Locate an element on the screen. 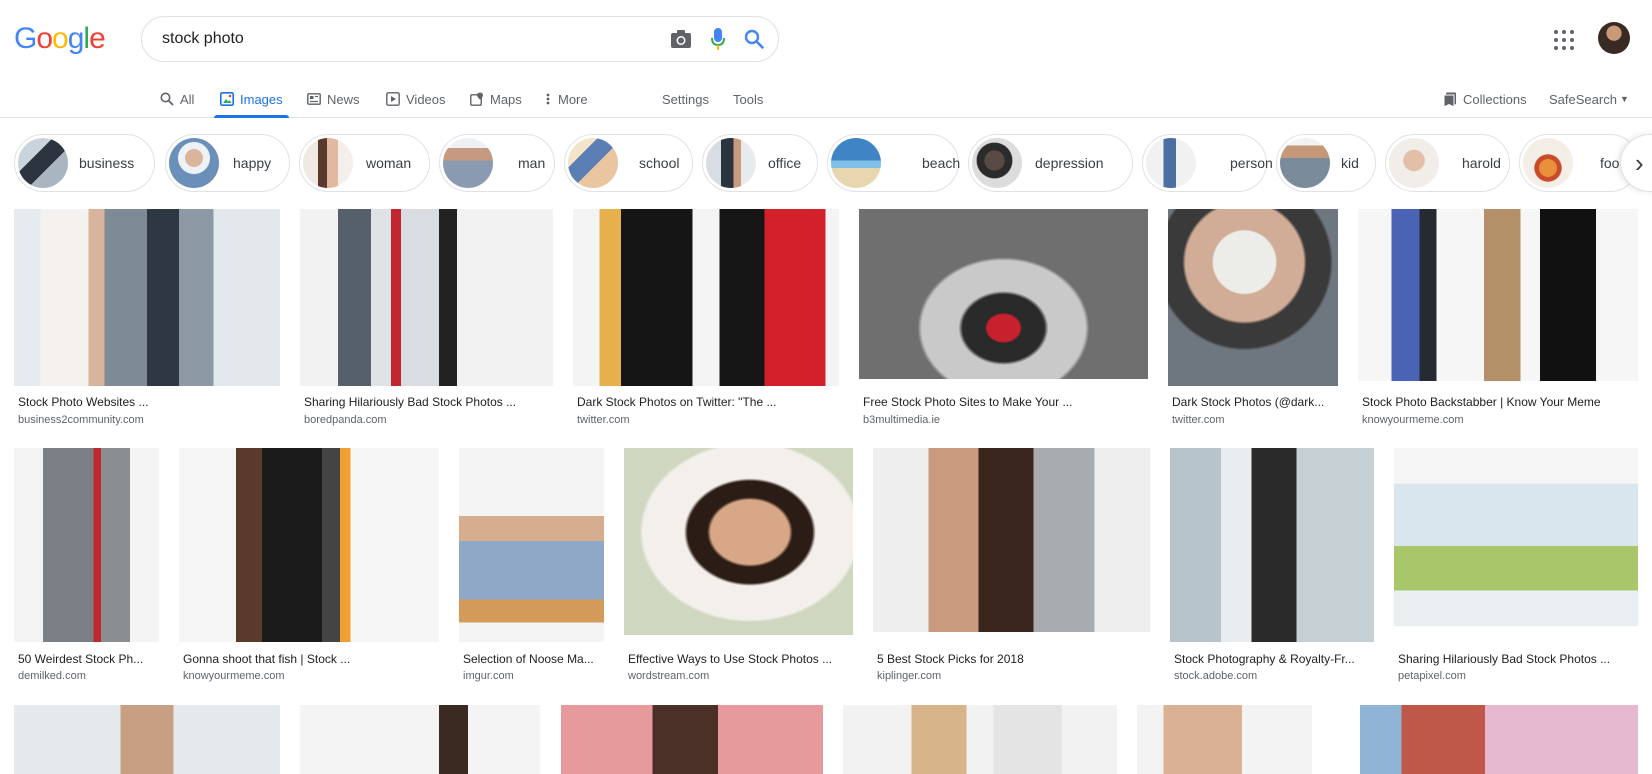 This screenshot has height=774, width=1652. chip-person: person is located at coordinates (1207, 163).